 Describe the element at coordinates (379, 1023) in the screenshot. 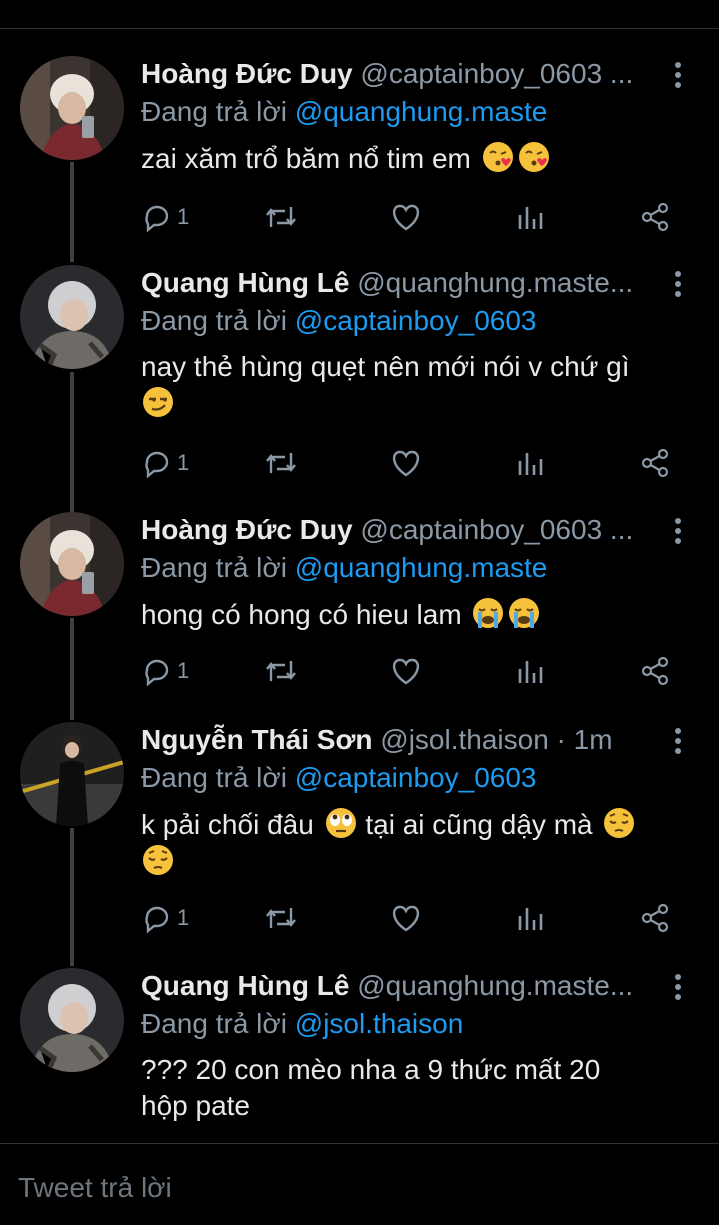

I see `mention-link: @jsol.thaison` at that location.